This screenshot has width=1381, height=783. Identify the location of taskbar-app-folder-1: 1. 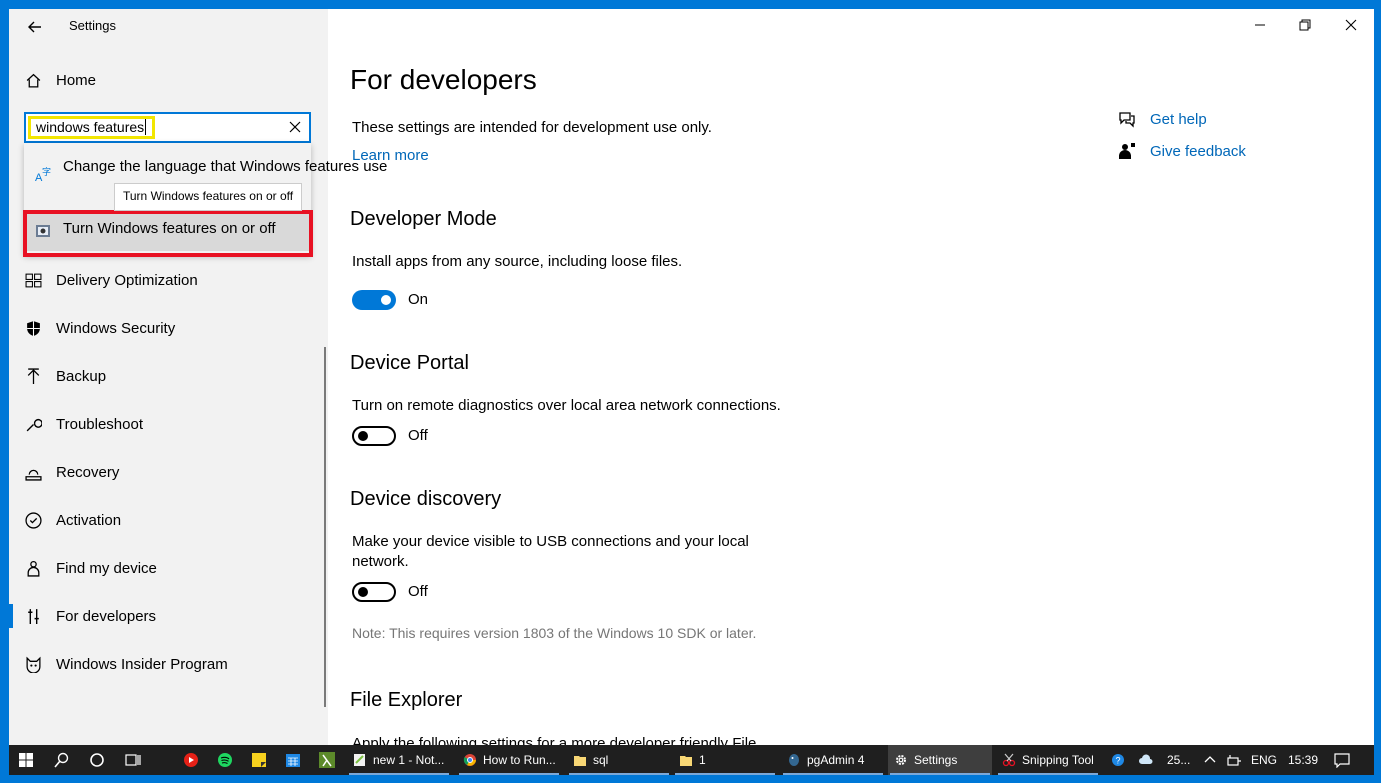
(725, 760).